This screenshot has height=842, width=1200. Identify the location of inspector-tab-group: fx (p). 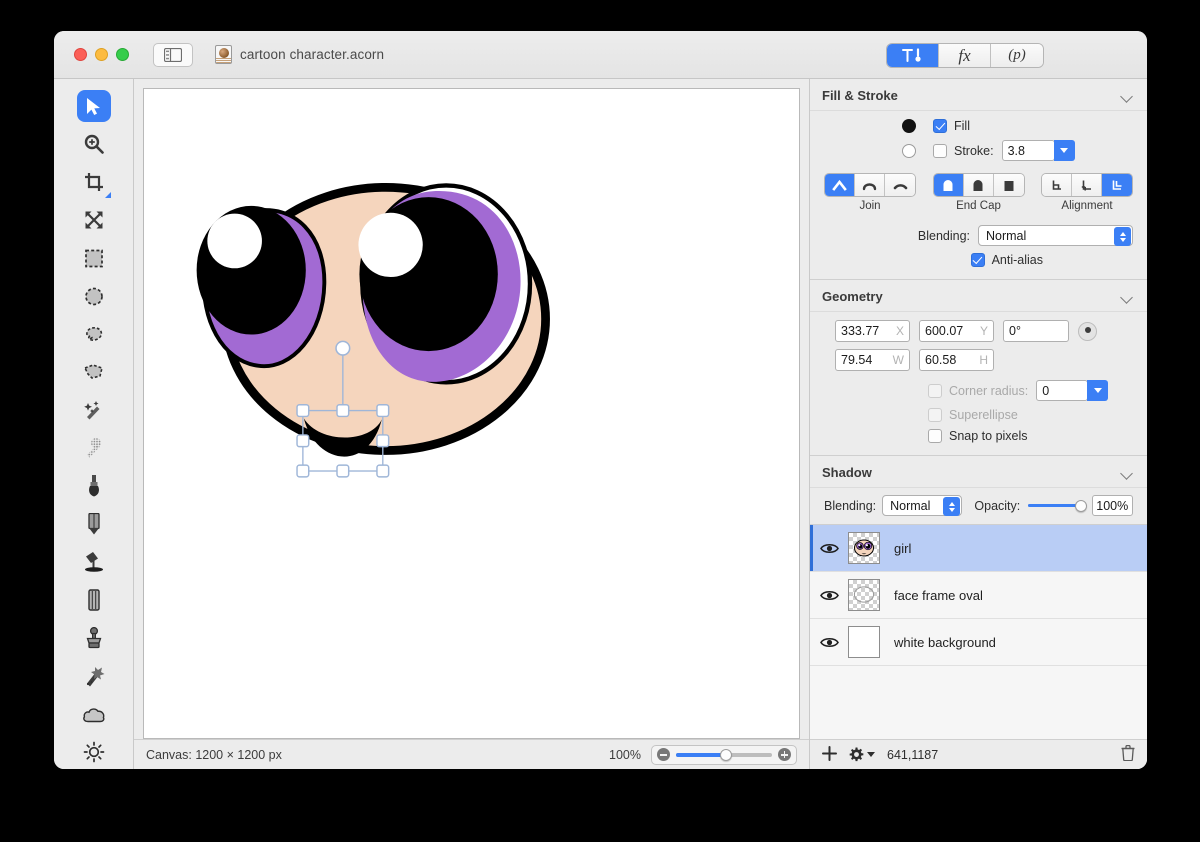
(965, 55).